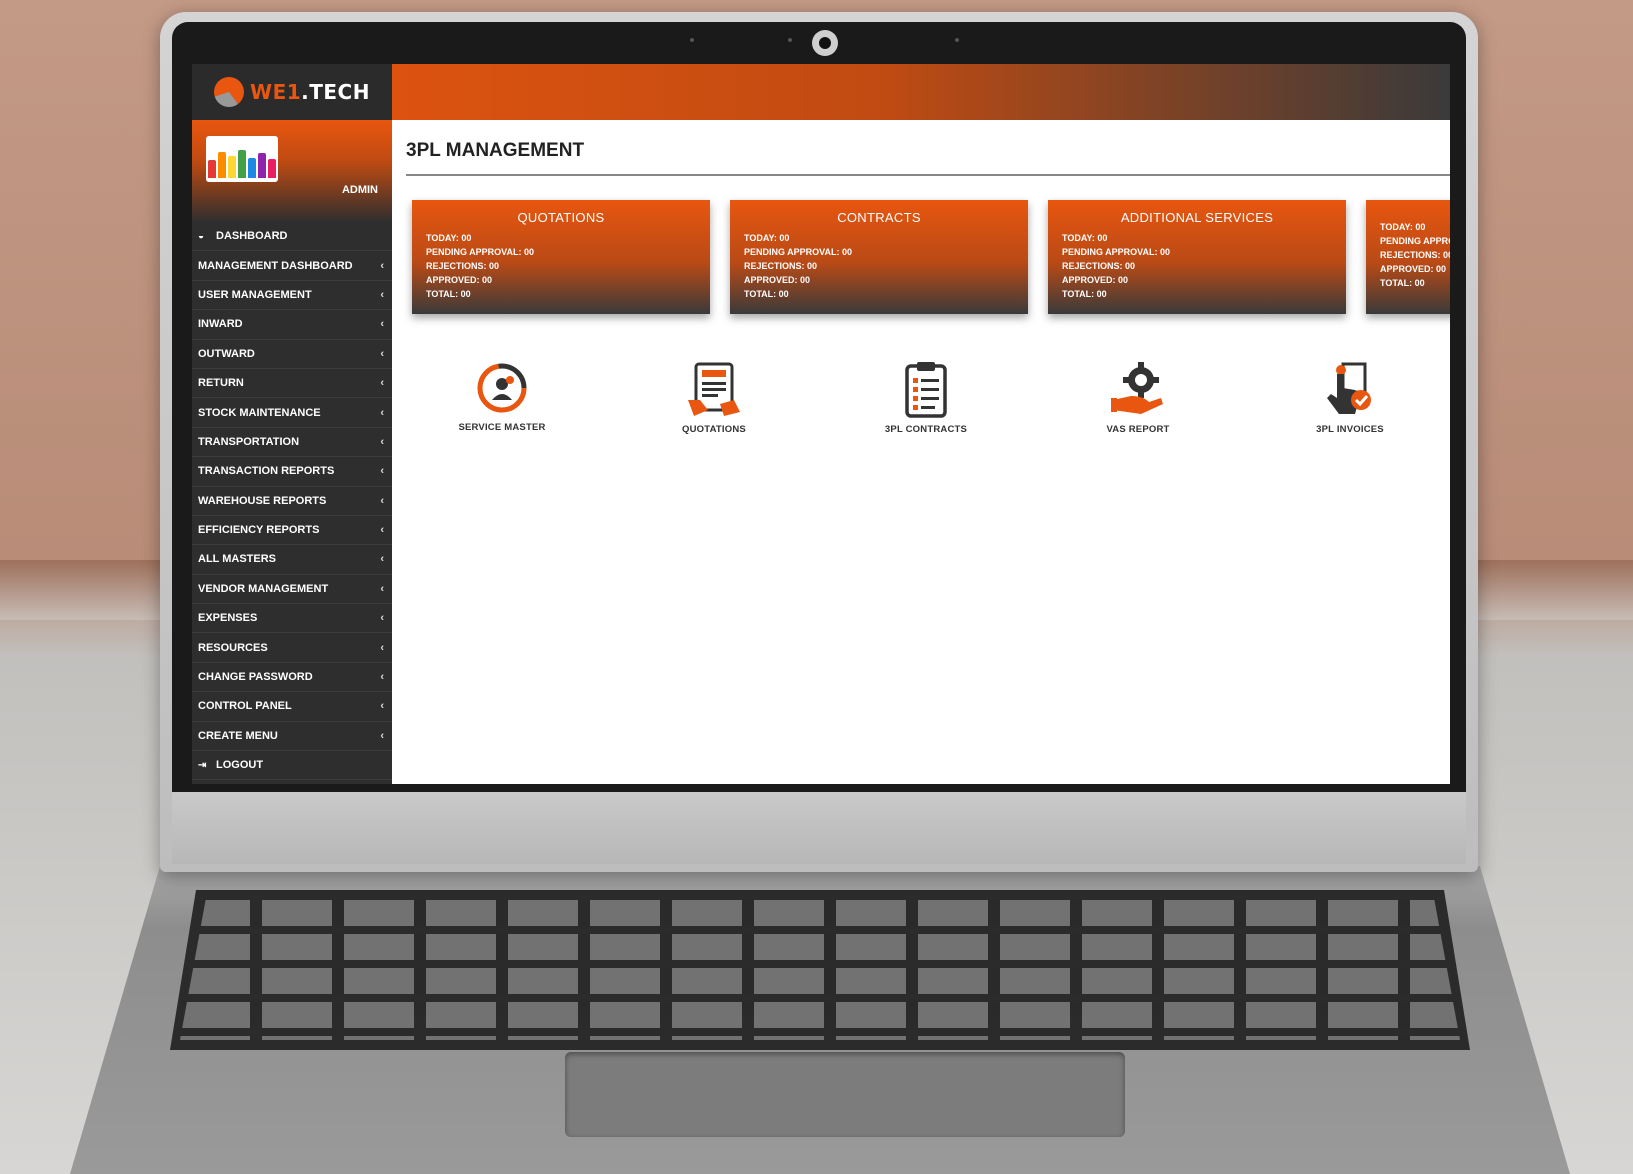 The height and width of the screenshot is (1174, 1633). I want to click on invoice-tap-icon, so click(1349, 388).